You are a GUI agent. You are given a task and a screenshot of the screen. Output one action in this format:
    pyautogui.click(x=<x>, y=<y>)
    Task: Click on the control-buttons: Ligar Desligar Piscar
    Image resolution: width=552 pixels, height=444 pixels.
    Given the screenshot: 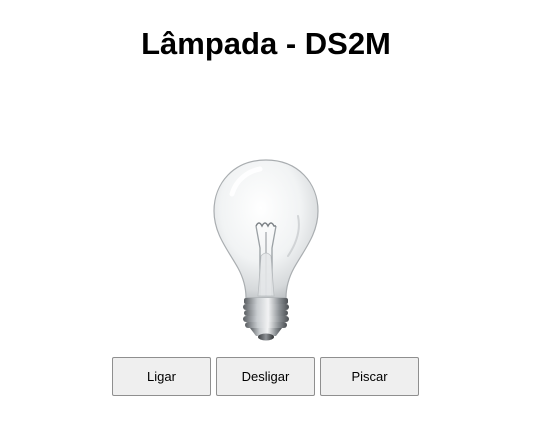 What is the action you would take?
    pyautogui.click(x=265, y=376)
    